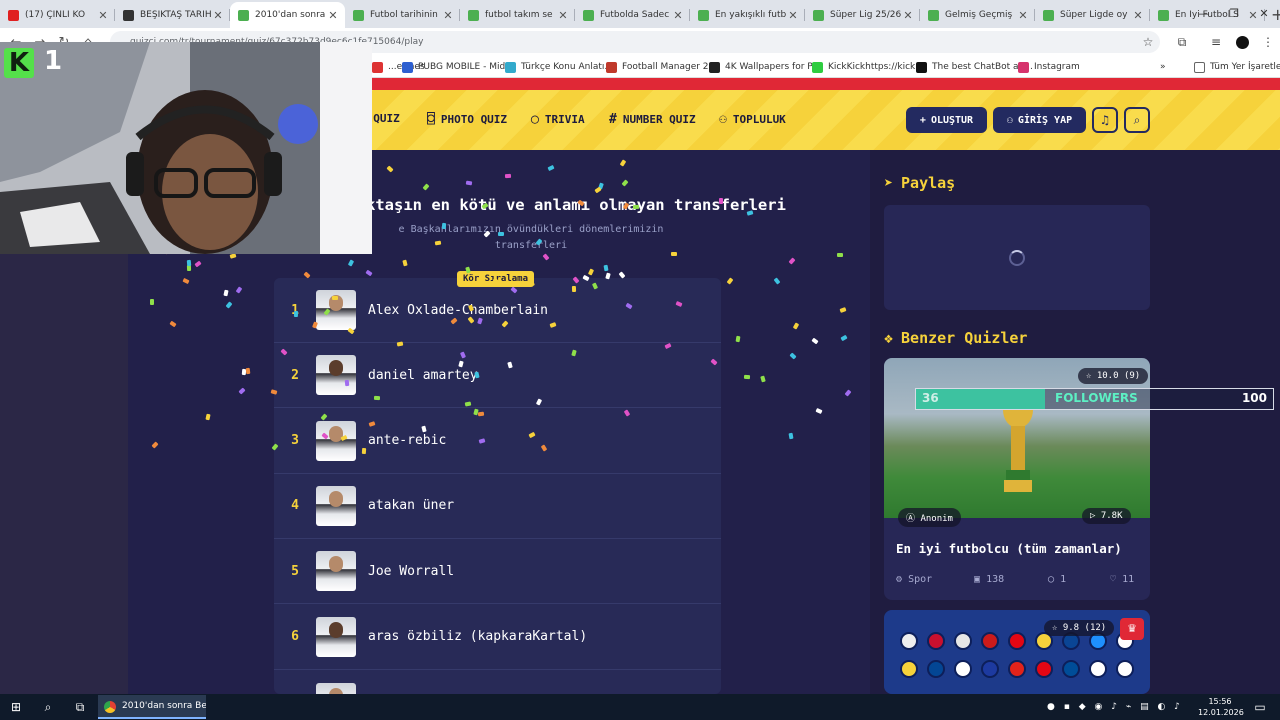  What do you see at coordinates (1039, 120) in the screenshot?
I see `login-button: ⚇ GİRİŞ YAP` at bounding box center [1039, 120].